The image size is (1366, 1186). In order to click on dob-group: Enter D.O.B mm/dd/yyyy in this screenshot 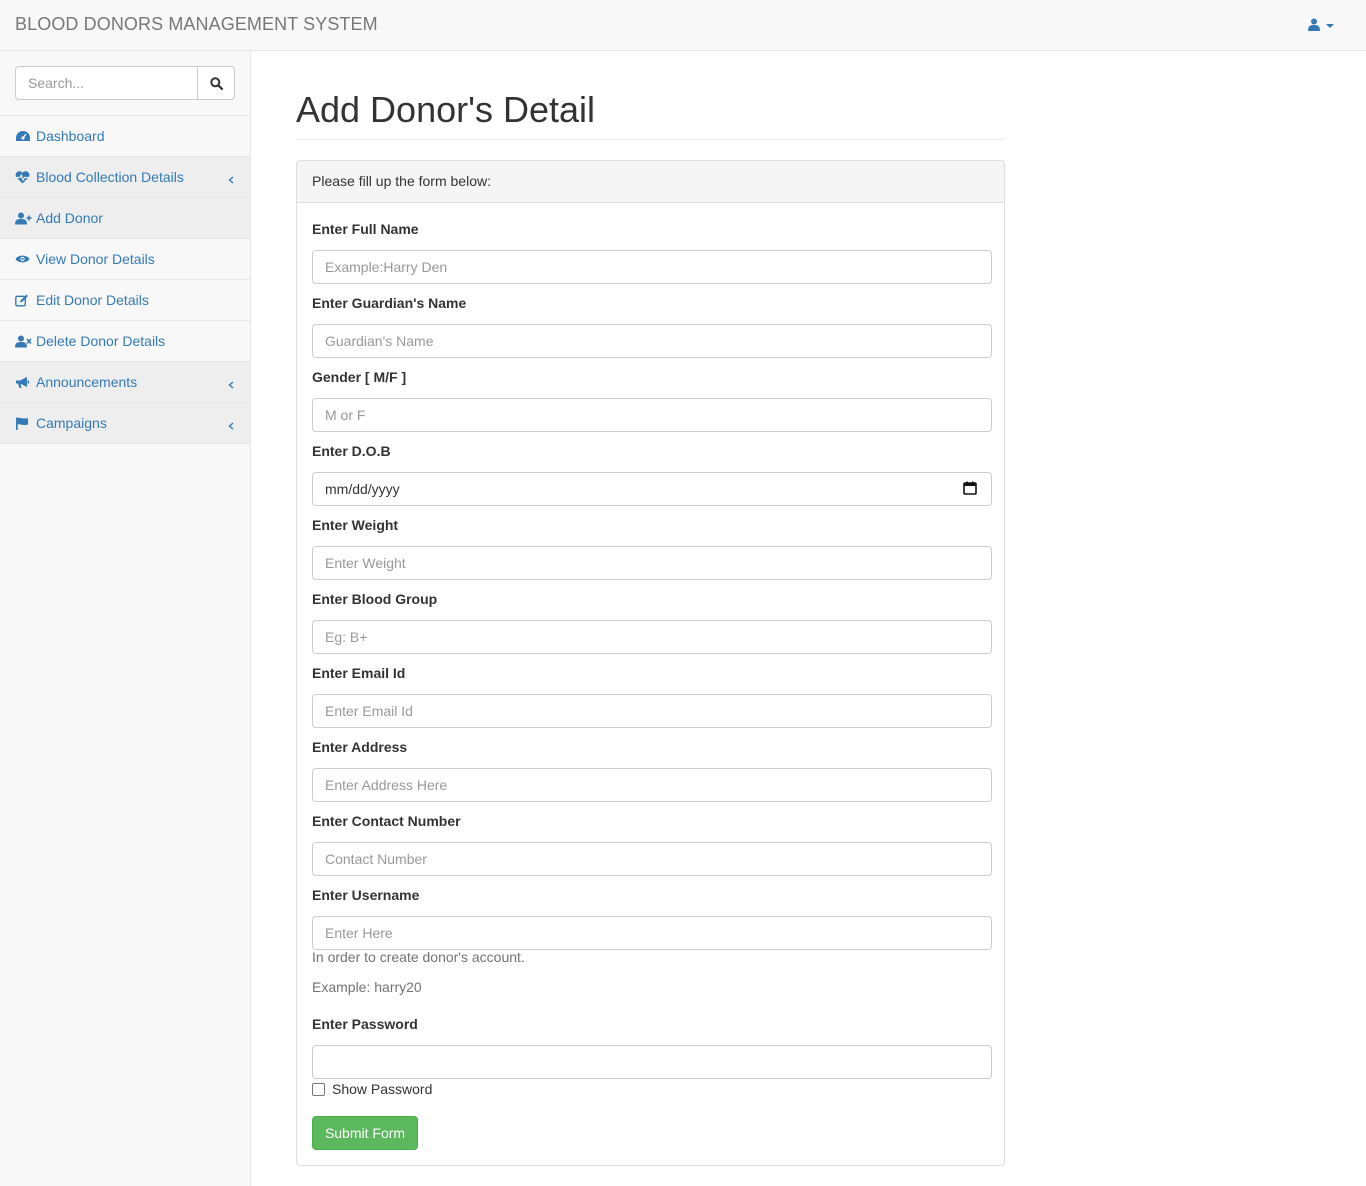, I will do `click(652, 473)`.